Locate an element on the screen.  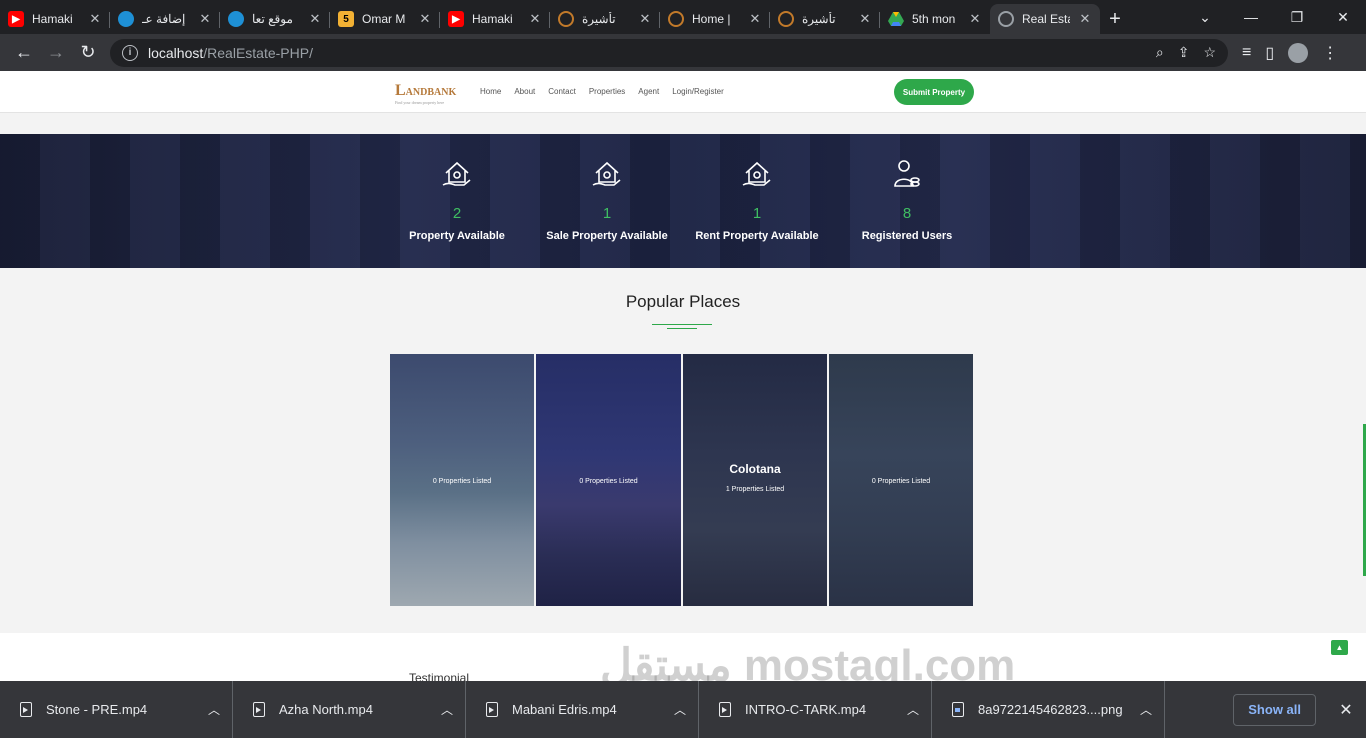
nav-properties: Properties is located at coordinates (607, 91).